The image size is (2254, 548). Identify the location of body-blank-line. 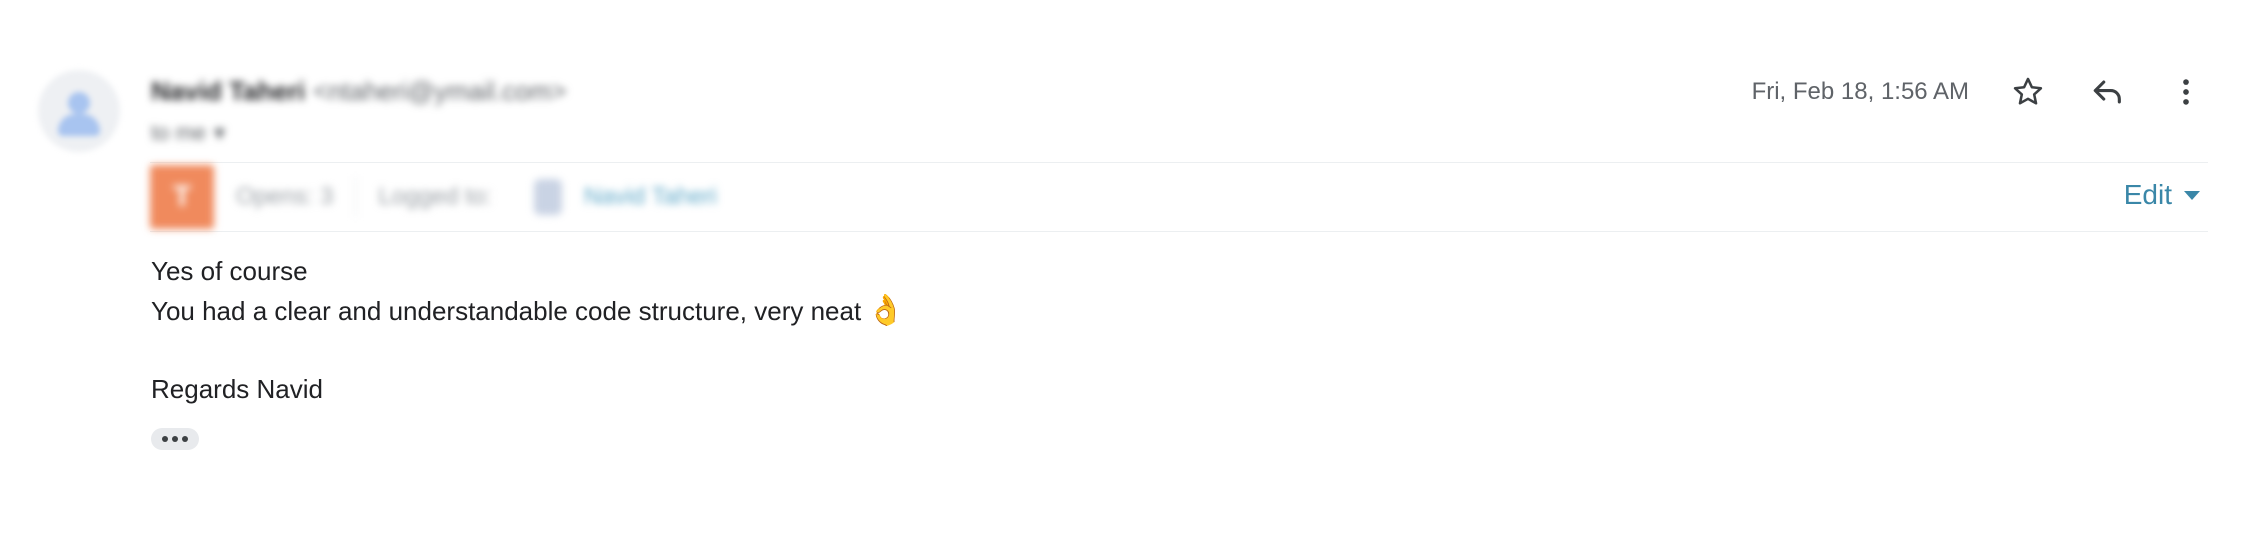
(528, 350).